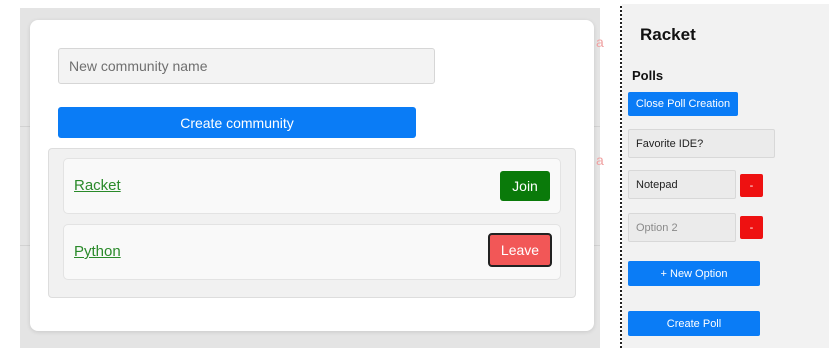 The width and height of the screenshot is (829, 348). I want to click on poll-question-input, so click(701, 143).